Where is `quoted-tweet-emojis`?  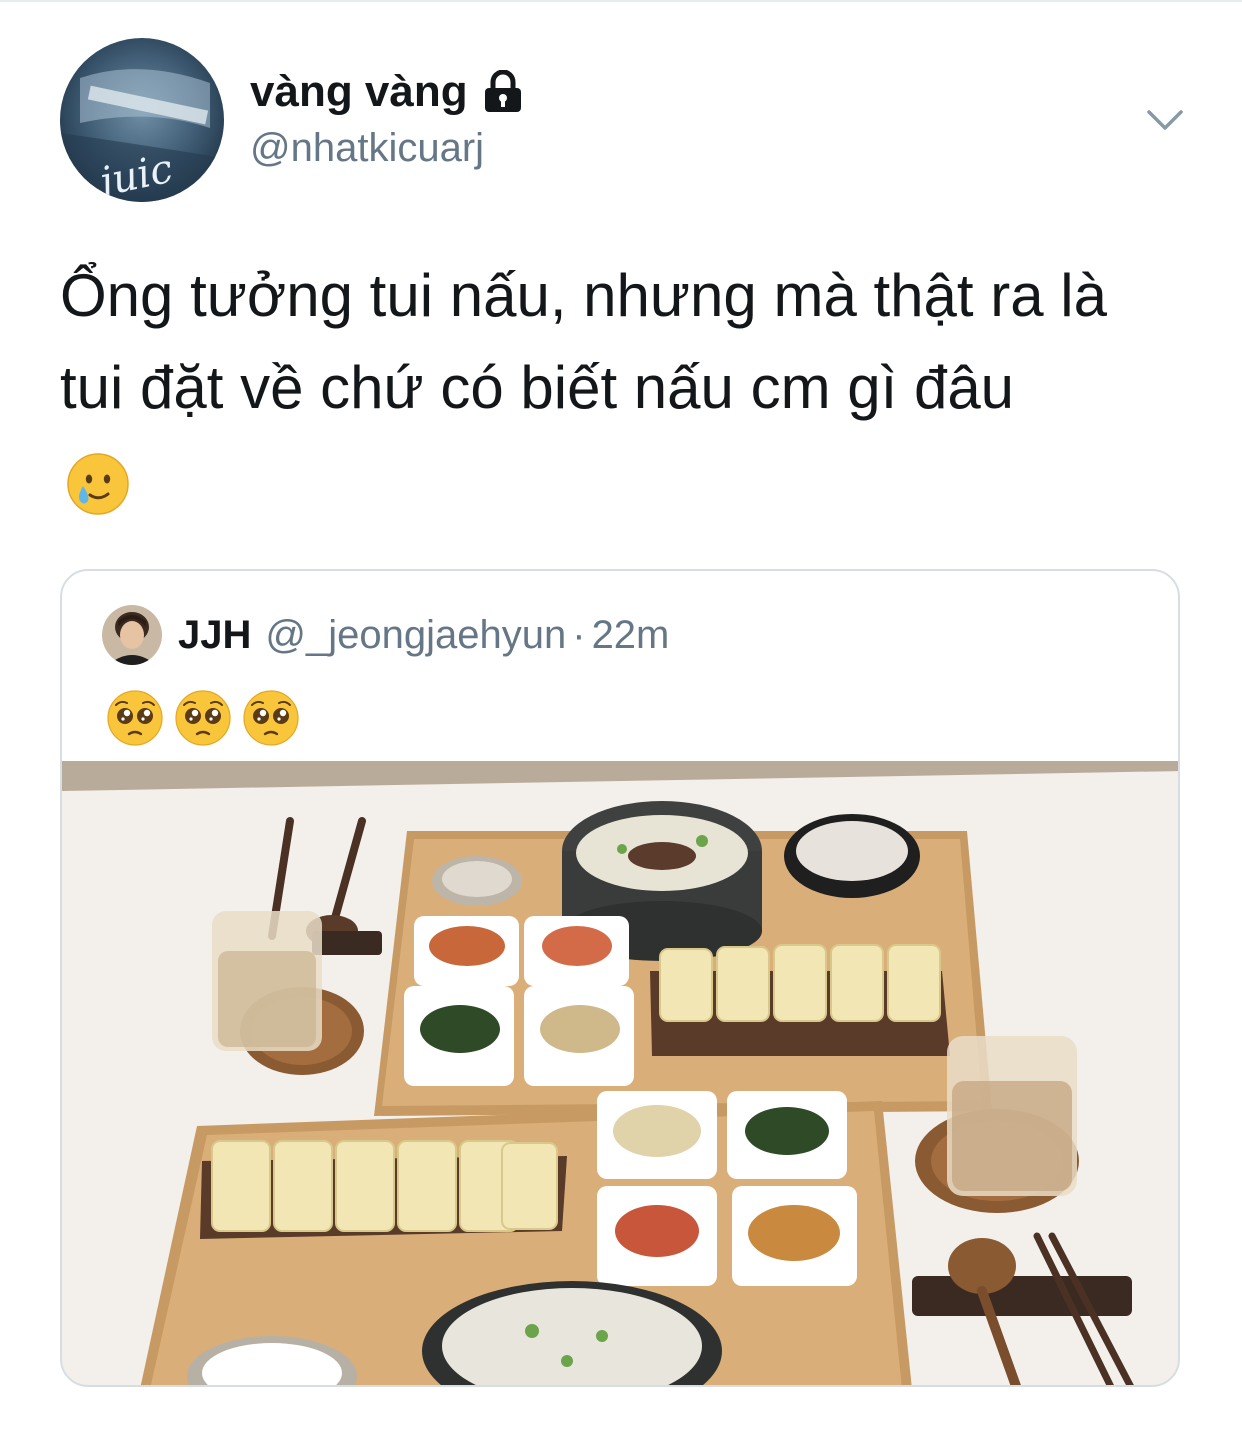
quoted-tweet-emojis is located at coordinates (203, 718).